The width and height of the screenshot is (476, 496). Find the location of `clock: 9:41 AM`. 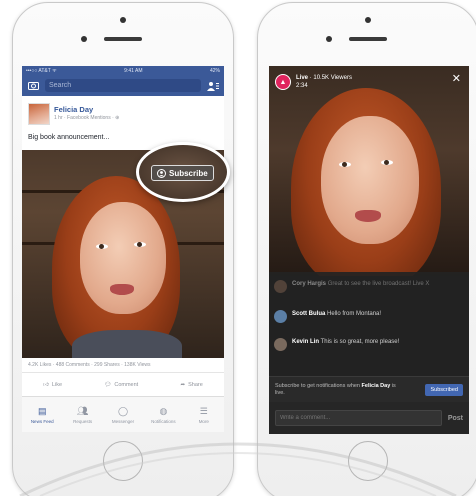

clock: 9:41 AM is located at coordinates (133, 70).